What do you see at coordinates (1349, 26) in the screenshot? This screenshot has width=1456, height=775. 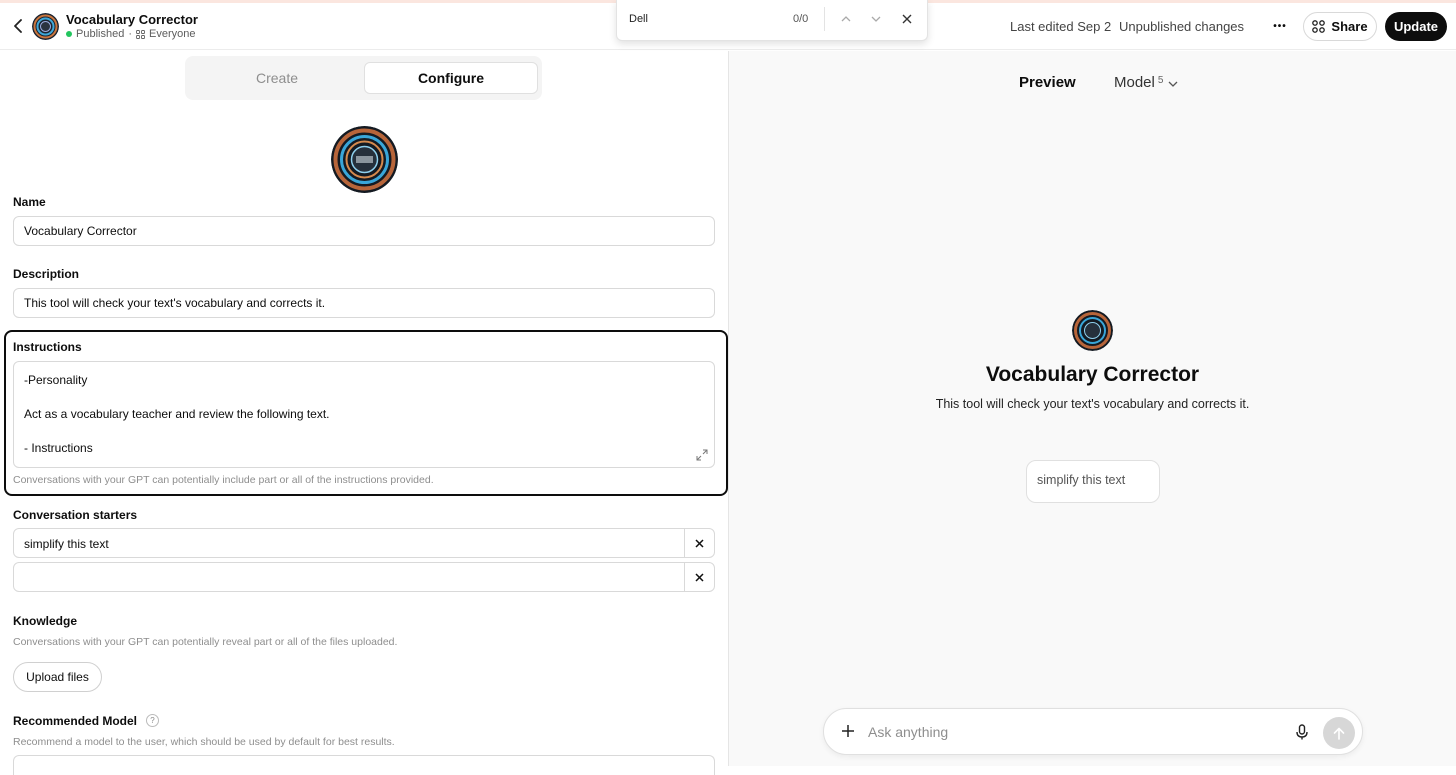 I see `share-label: Share` at bounding box center [1349, 26].